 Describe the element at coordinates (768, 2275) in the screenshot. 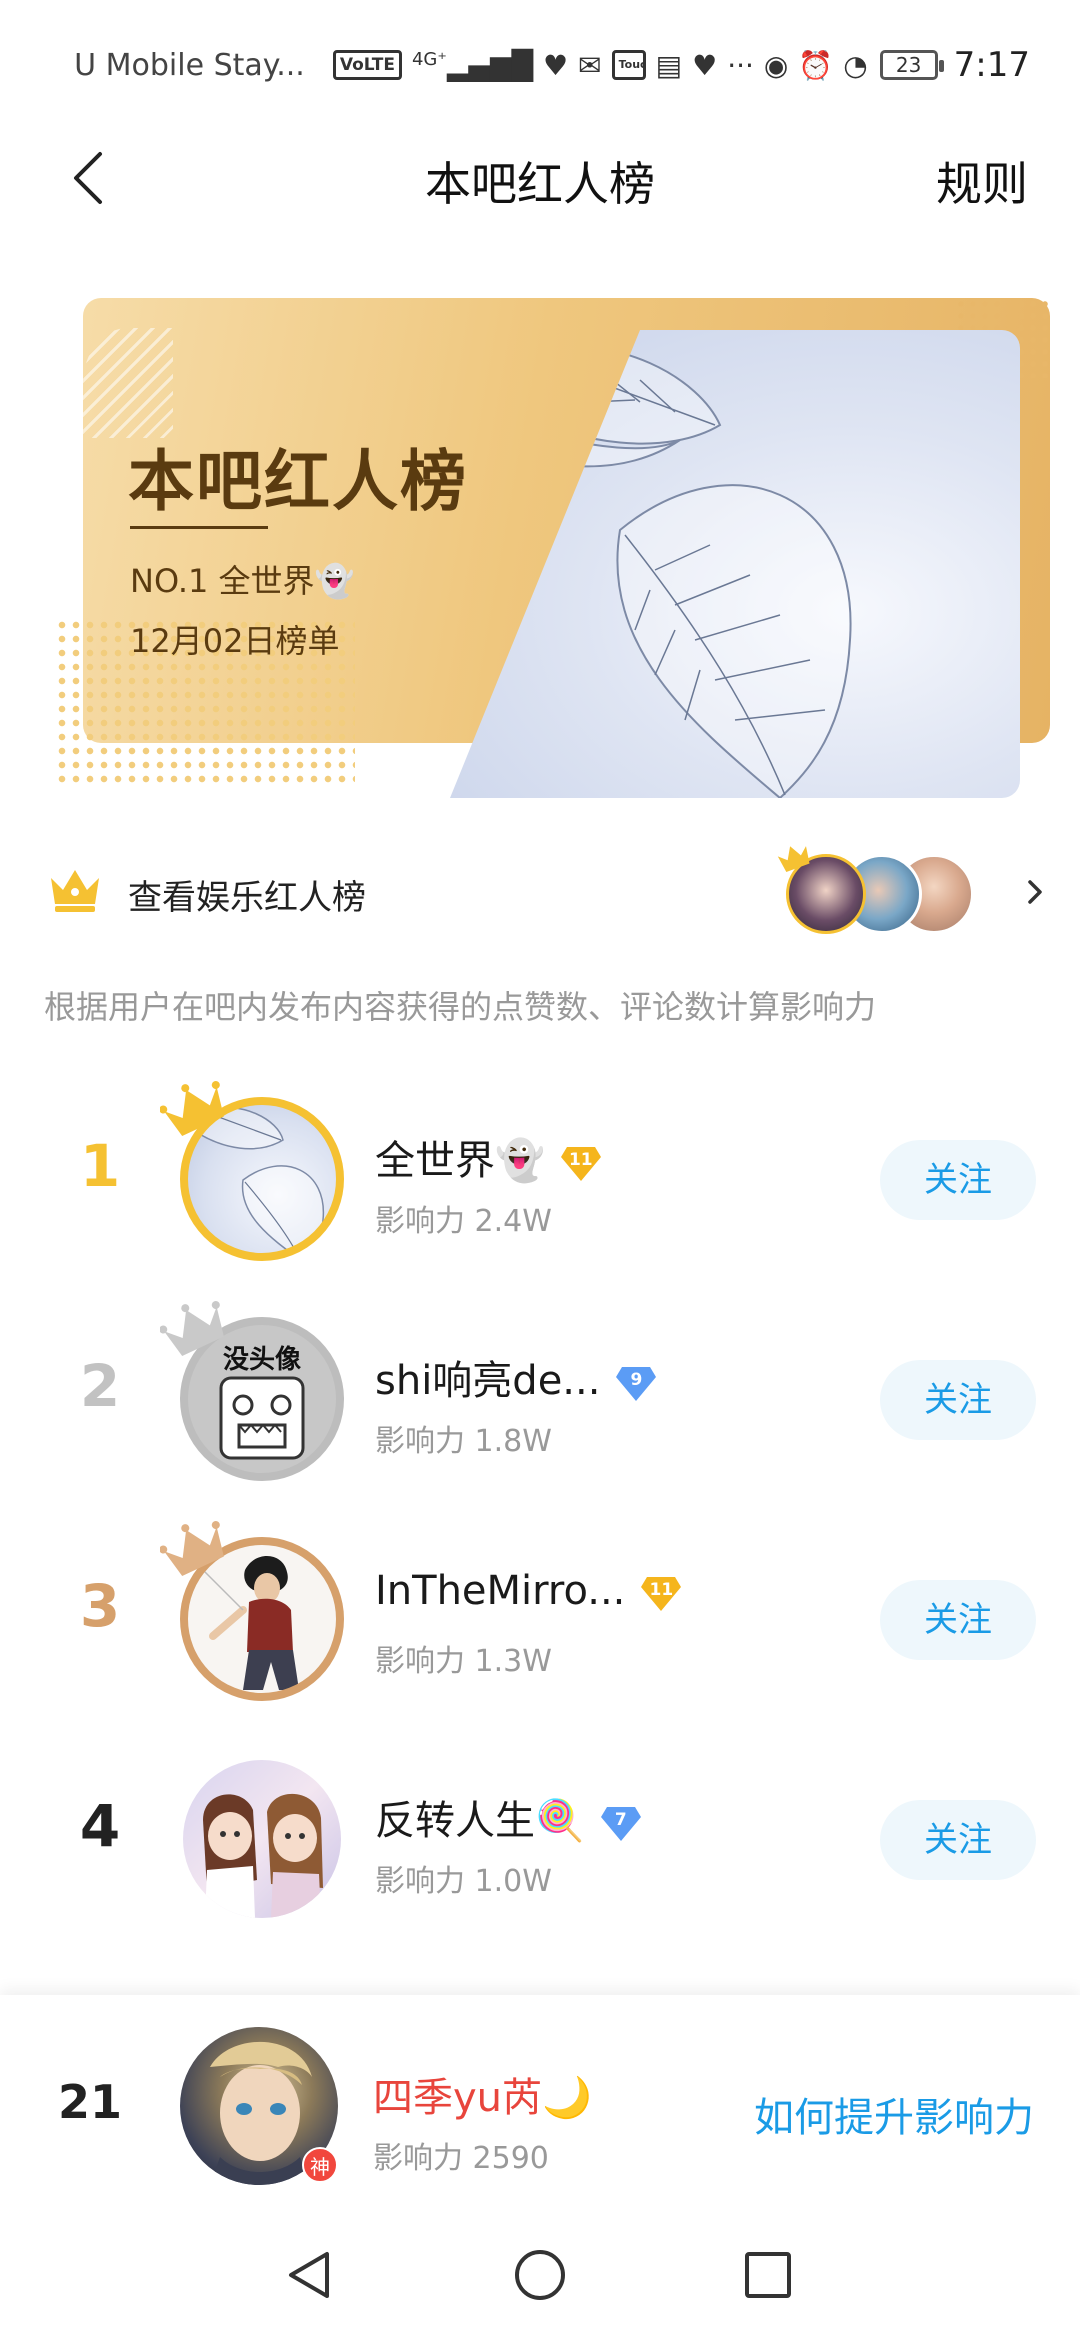

I see `nav-recents-icon` at that location.